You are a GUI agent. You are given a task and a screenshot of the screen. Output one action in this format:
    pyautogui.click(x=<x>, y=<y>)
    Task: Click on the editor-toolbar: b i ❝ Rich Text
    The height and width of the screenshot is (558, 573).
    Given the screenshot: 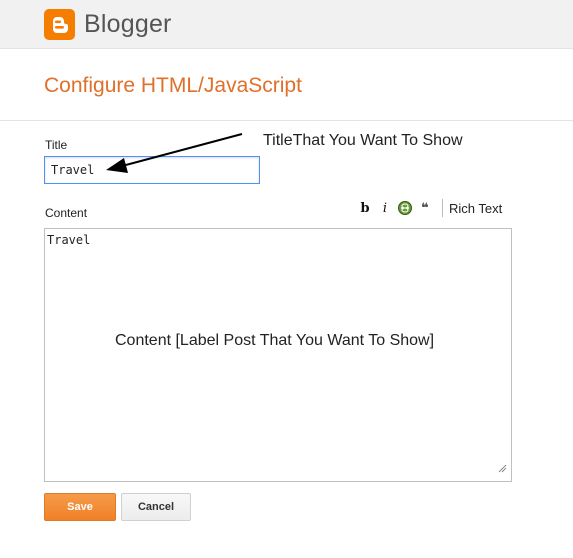 What is the action you would take?
    pyautogui.click(x=429, y=208)
    